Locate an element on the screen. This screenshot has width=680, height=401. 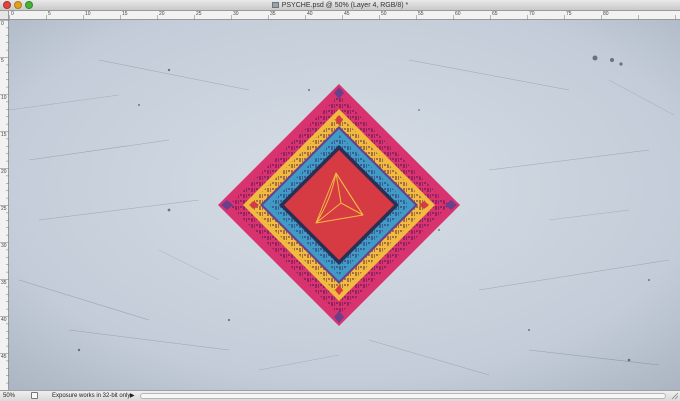
status-bar: 50% Exposure works in 32-bit only ▶ is located at coordinates (340, 395).